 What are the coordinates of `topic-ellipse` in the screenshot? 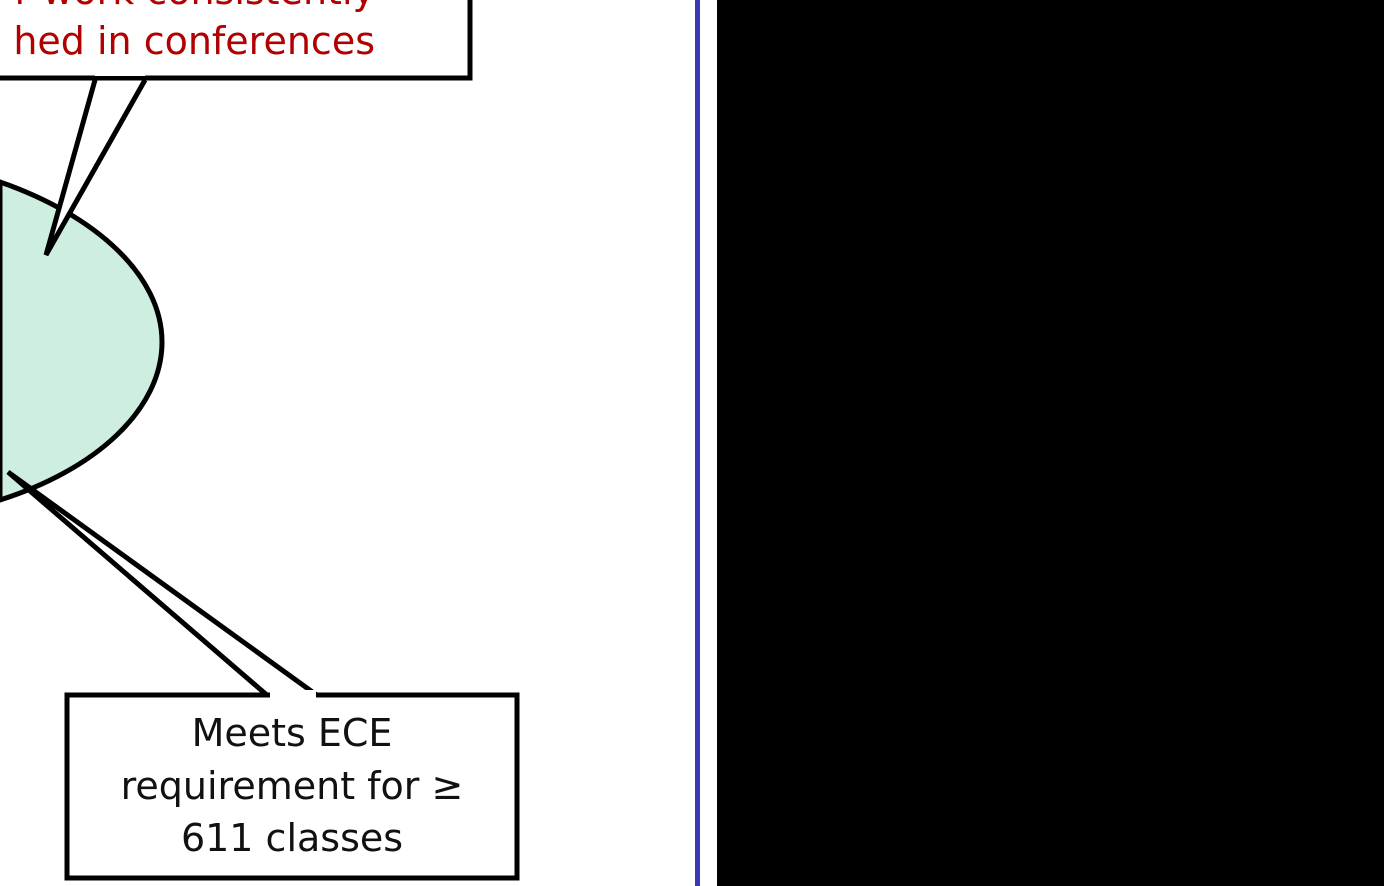 It's located at (82, 341).